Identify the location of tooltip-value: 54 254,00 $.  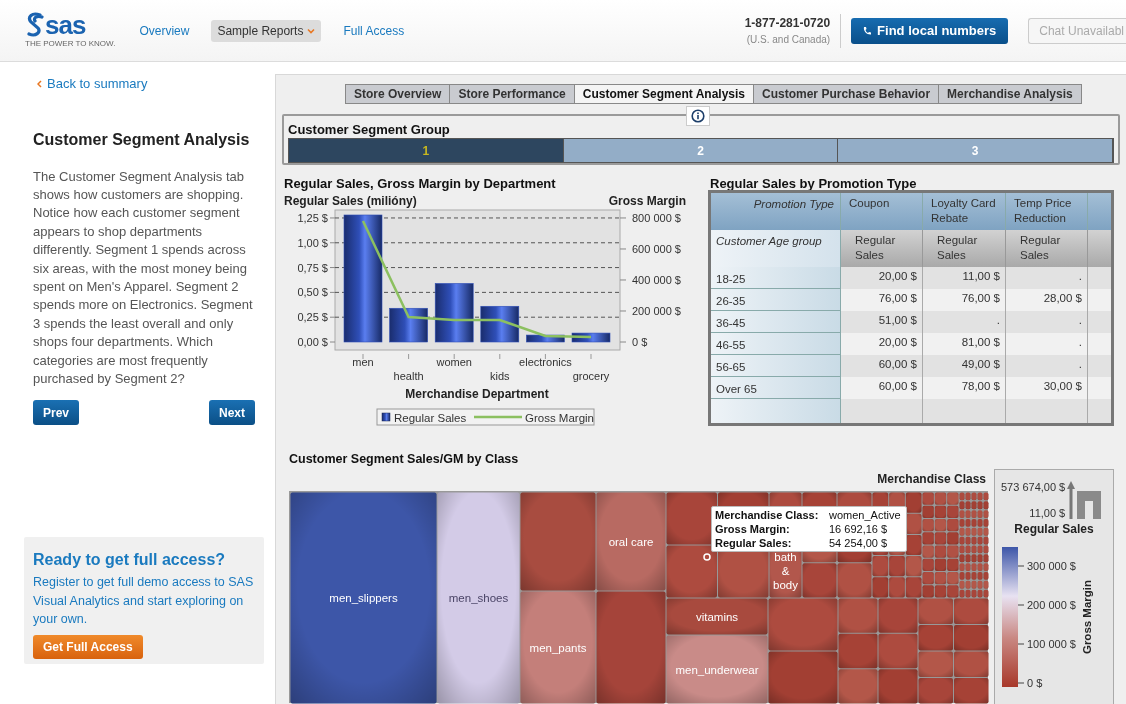
(859, 542).